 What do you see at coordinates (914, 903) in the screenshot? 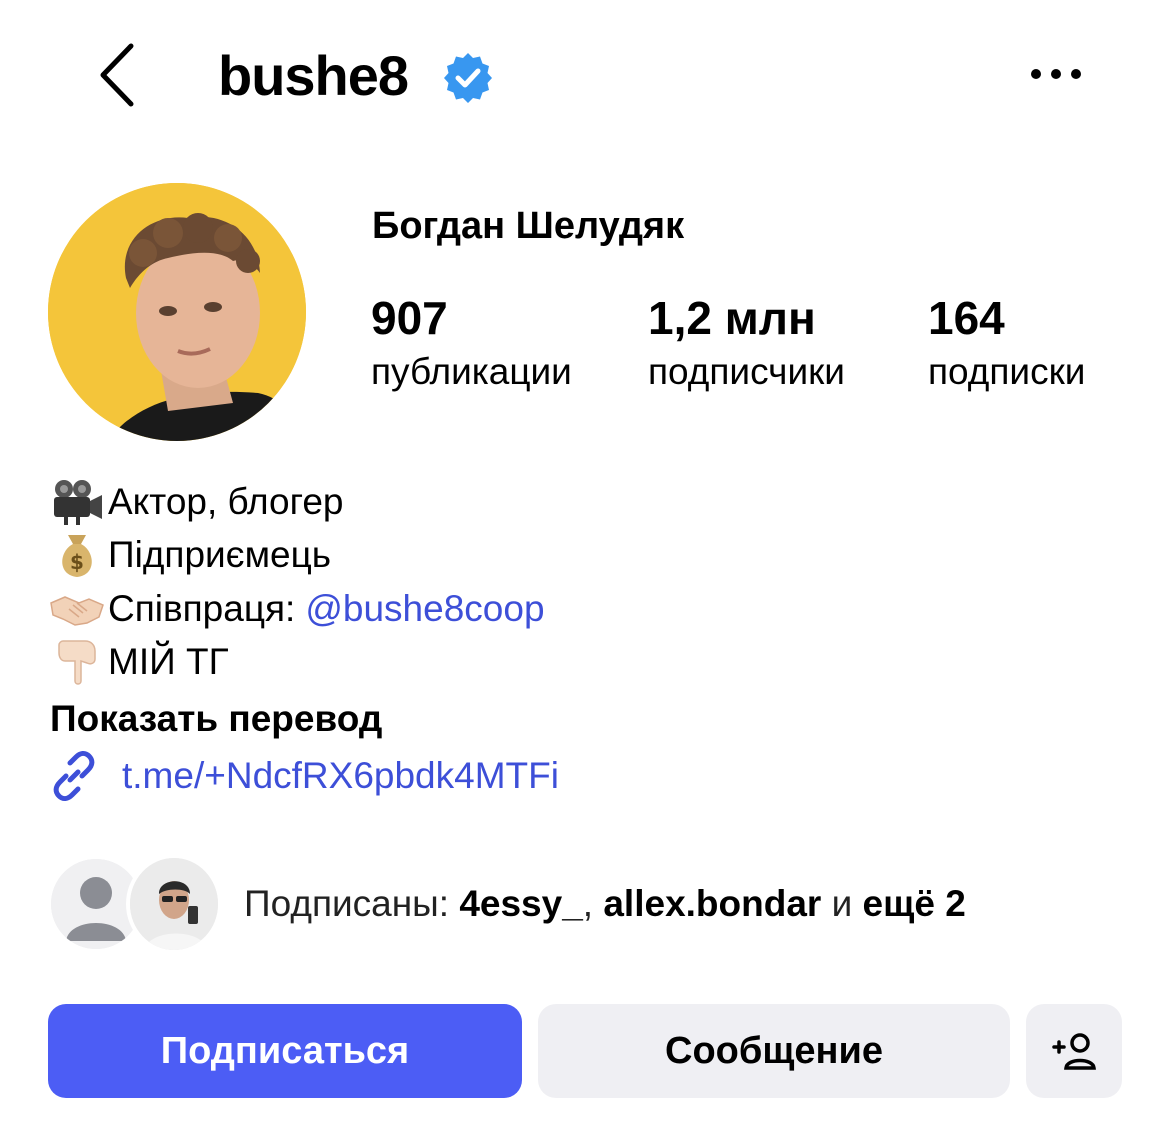
I see `followed-by-more: ещё 2` at bounding box center [914, 903].